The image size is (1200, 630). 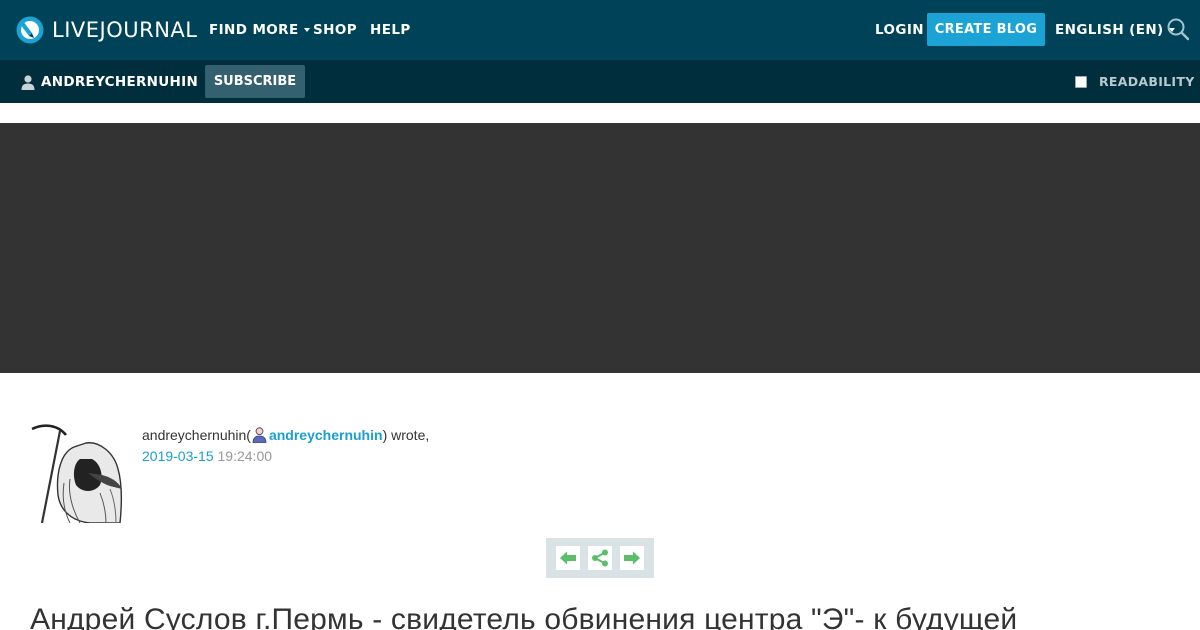 I want to click on nav-help: HELP, so click(x=390, y=30).